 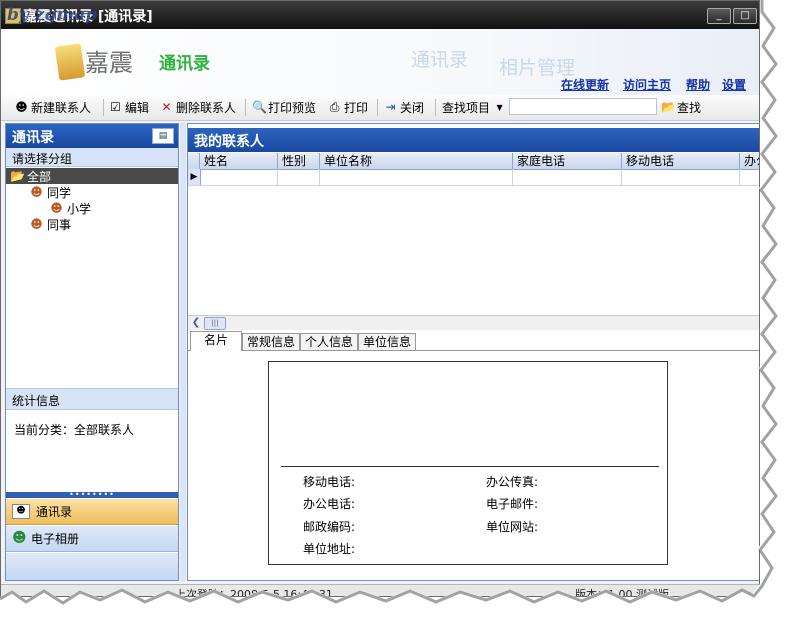 What do you see at coordinates (215, 323) in the screenshot?
I see `scroll-thumb: |||` at bounding box center [215, 323].